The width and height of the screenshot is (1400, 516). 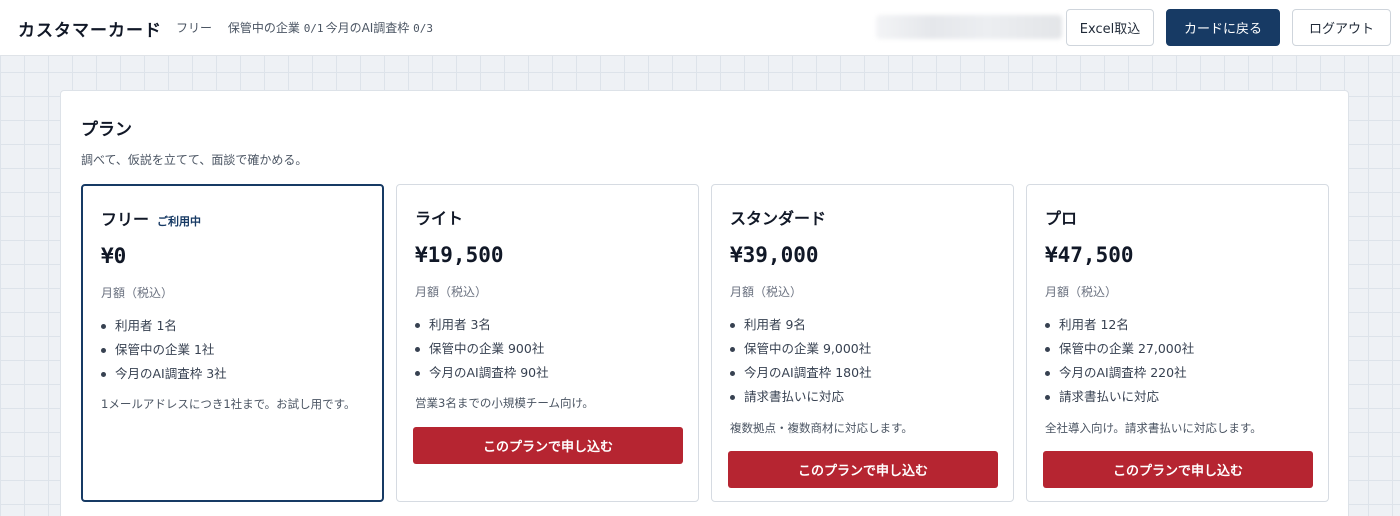 I want to click on plan-name: プロ, so click(x=1061, y=217).